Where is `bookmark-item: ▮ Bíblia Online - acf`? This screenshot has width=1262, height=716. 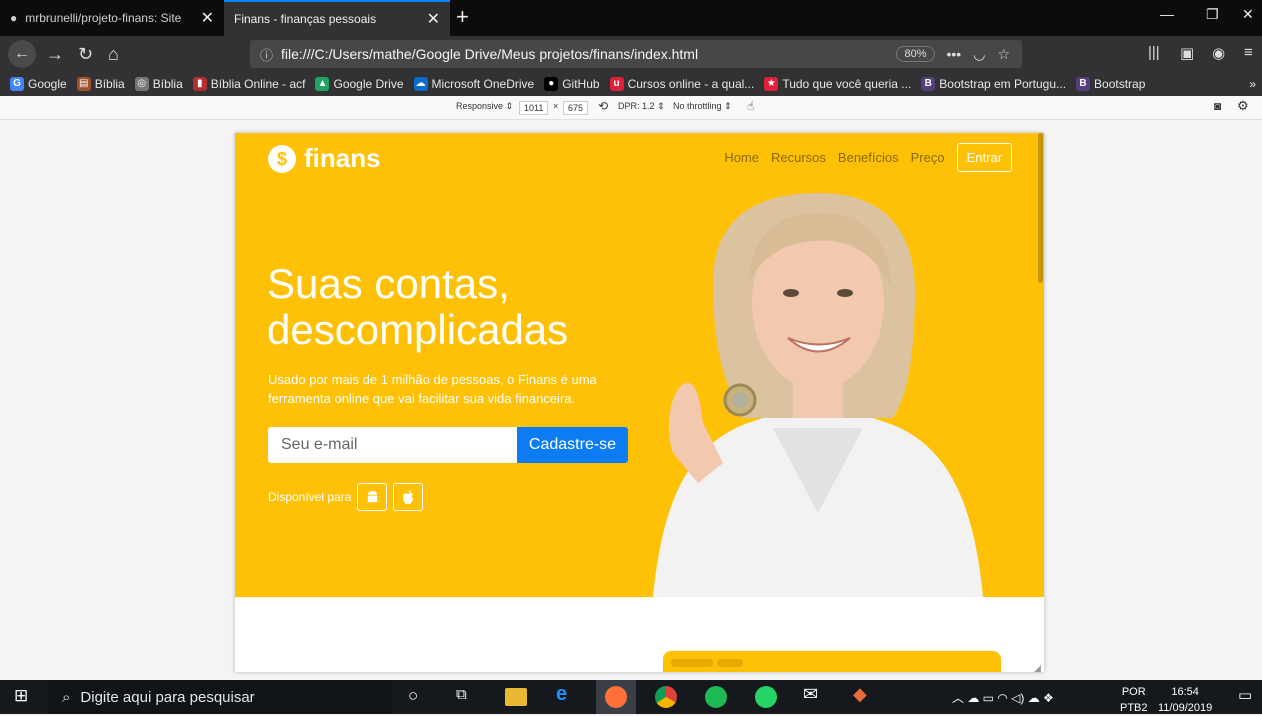 bookmark-item: ▮ Bíblia Online - acf is located at coordinates (248, 84).